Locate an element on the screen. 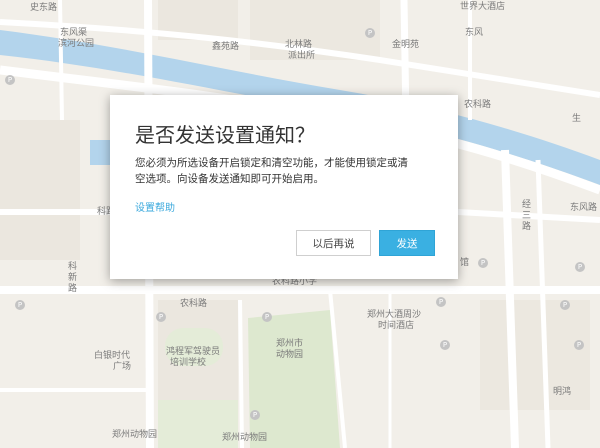  map-label-poi: 金明苑 is located at coordinates (406, 45).